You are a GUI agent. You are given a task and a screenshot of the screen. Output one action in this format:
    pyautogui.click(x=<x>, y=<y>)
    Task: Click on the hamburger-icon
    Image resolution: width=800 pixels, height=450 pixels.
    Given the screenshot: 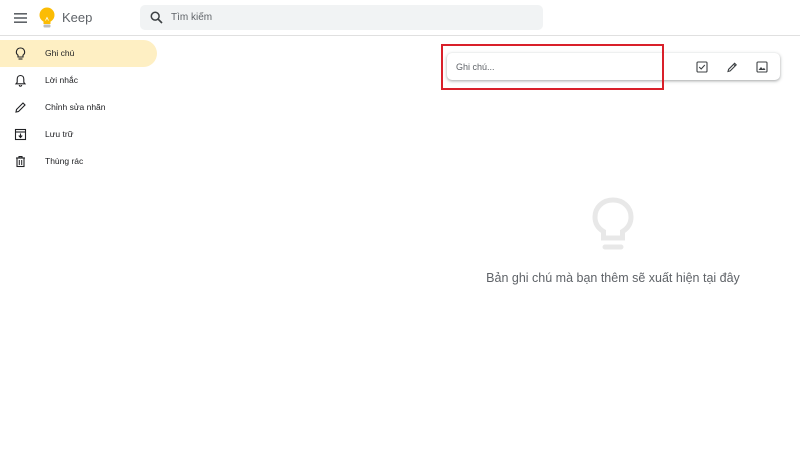 What is the action you would take?
    pyautogui.click(x=20, y=18)
    